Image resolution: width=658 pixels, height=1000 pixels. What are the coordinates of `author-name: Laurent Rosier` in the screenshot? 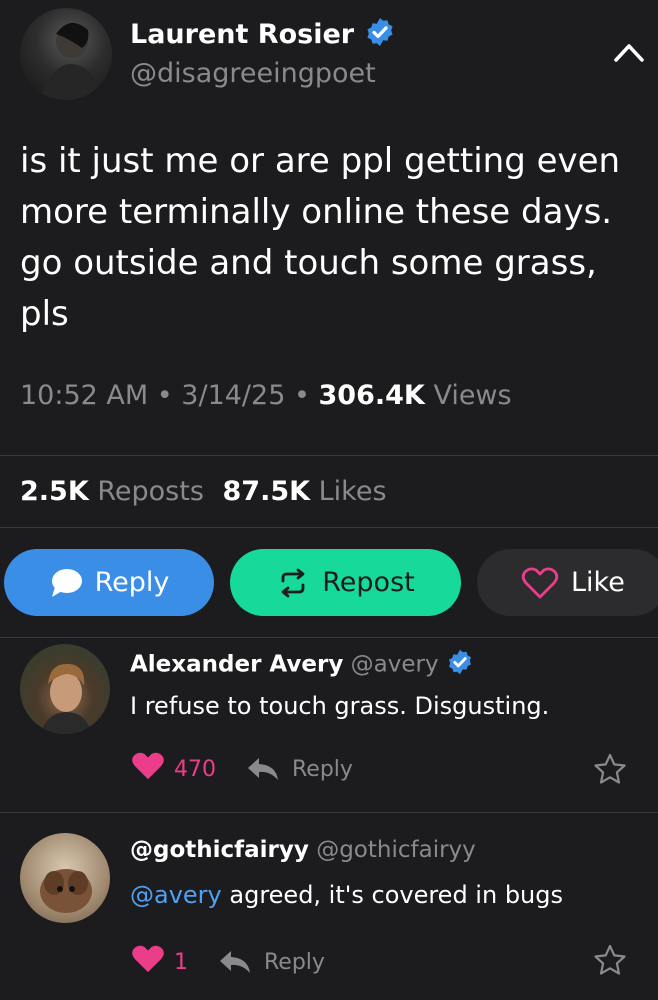 It's located at (242, 34).